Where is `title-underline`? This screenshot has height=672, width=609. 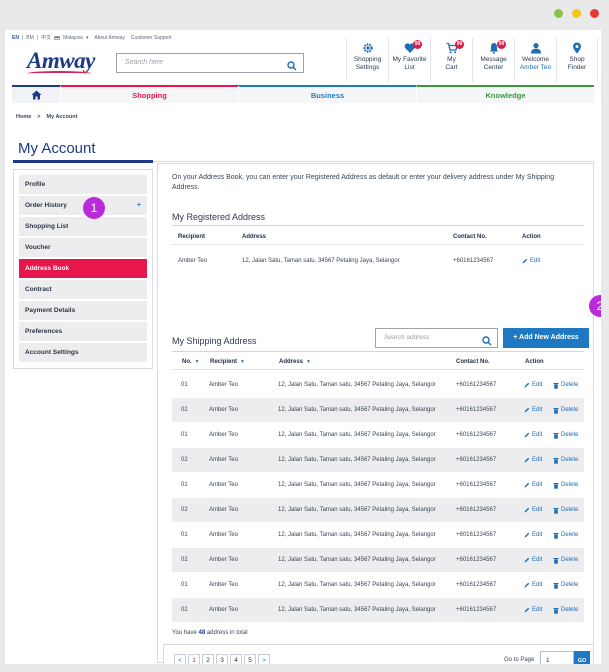 title-underline is located at coordinates (83, 161).